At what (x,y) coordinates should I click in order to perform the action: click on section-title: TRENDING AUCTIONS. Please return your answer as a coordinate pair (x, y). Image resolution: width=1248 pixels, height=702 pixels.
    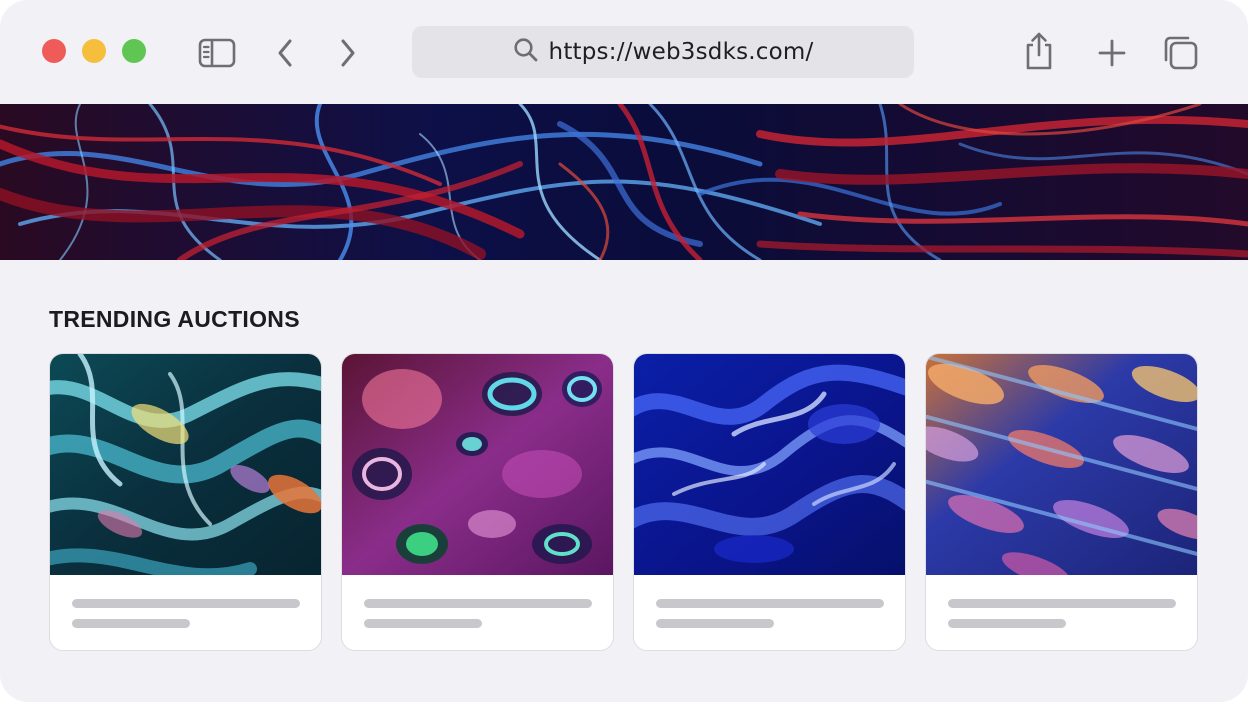
    Looking at the image, I should click on (174, 319).